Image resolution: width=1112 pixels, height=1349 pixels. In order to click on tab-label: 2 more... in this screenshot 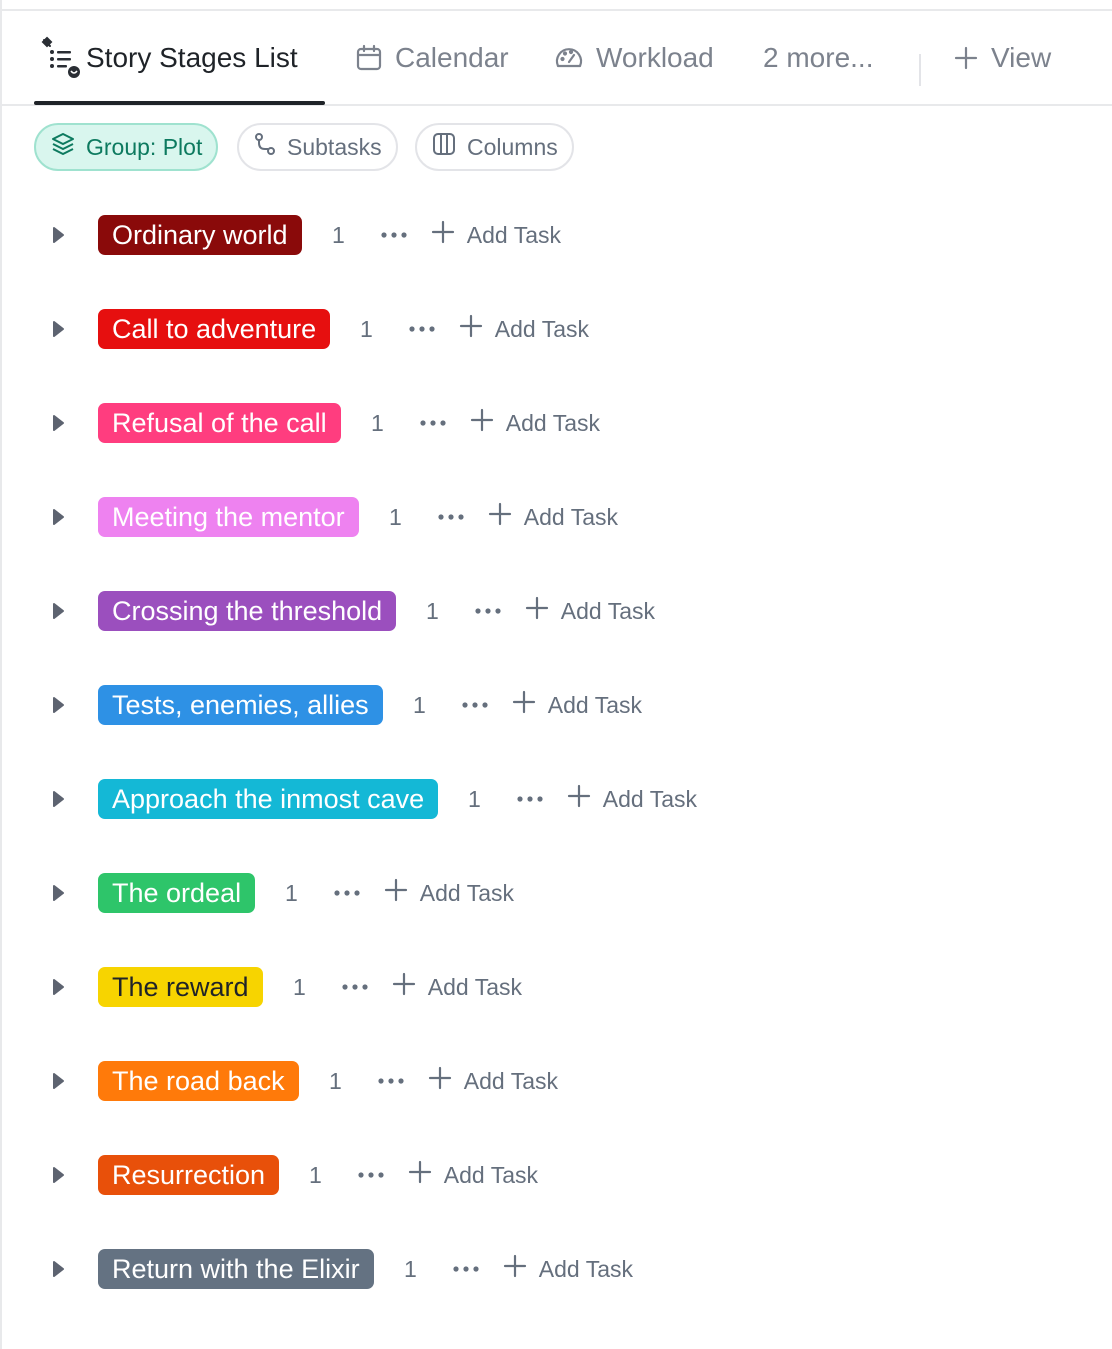, I will do `click(818, 57)`.